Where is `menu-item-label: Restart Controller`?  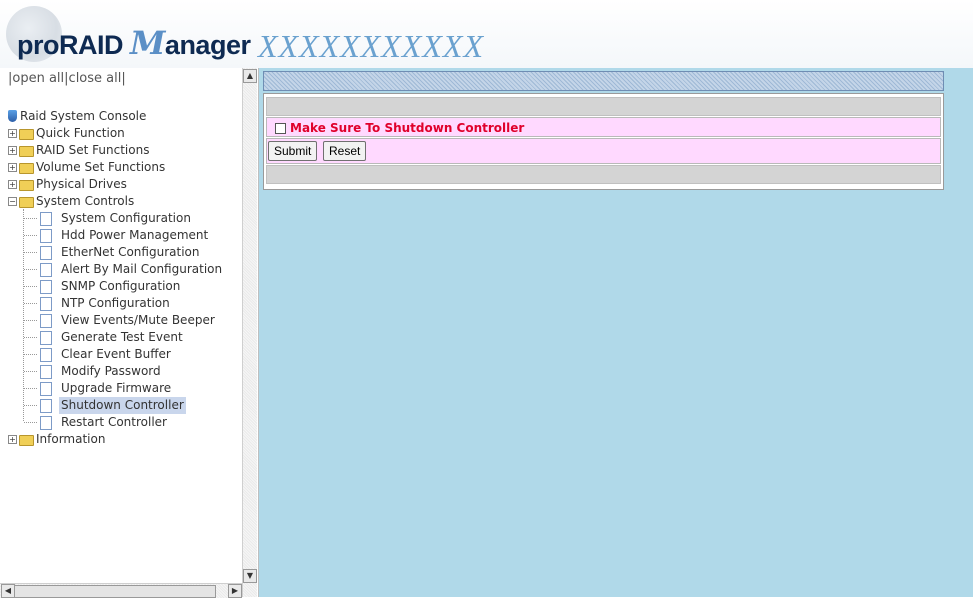
menu-item-label: Restart Controller is located at coordinates (114, 422).